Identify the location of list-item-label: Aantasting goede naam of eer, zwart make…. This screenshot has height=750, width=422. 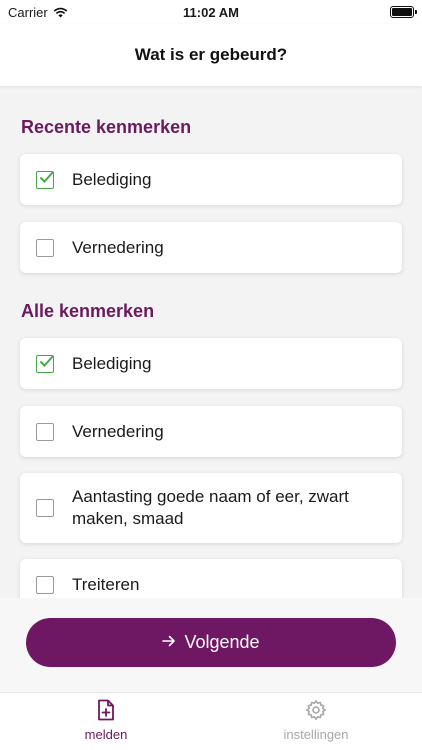
(210, 507).